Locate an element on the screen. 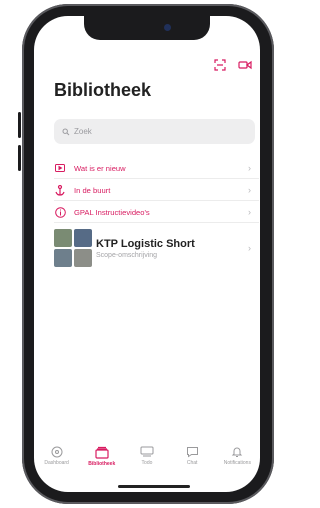 This screenshot has width=320, height=508. info-icon is located at coordinates (60, 212).